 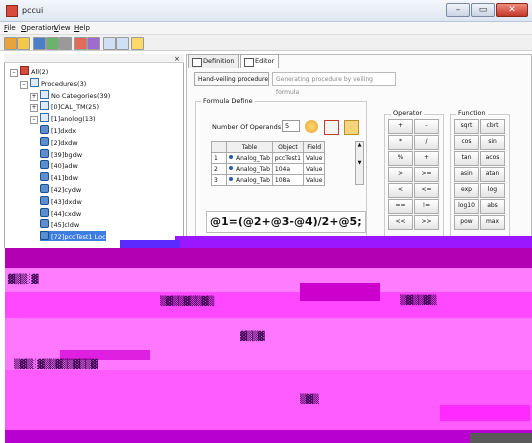 What do you see at coordinates (351, 127) in the screenshot?
I see `remove-icon` at bounding box center [351, 127].